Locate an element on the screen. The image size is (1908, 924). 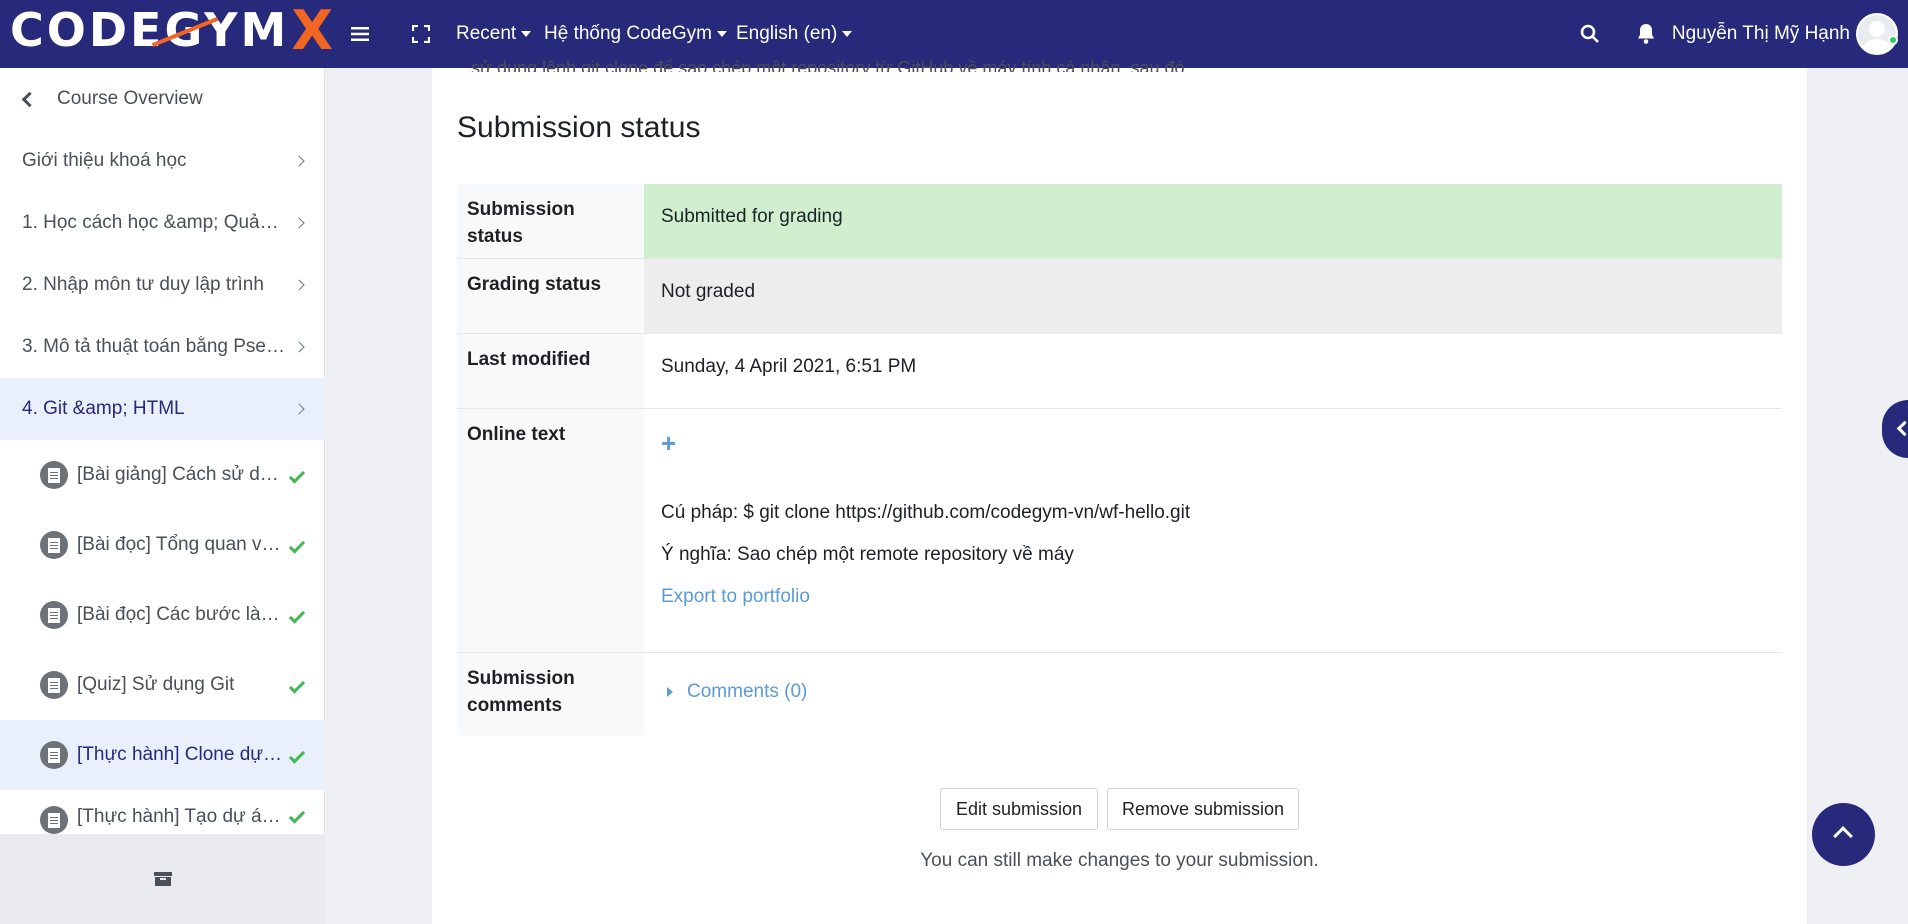
section-label: Giới thiệu khoá học is located at coordinates (104, 160).